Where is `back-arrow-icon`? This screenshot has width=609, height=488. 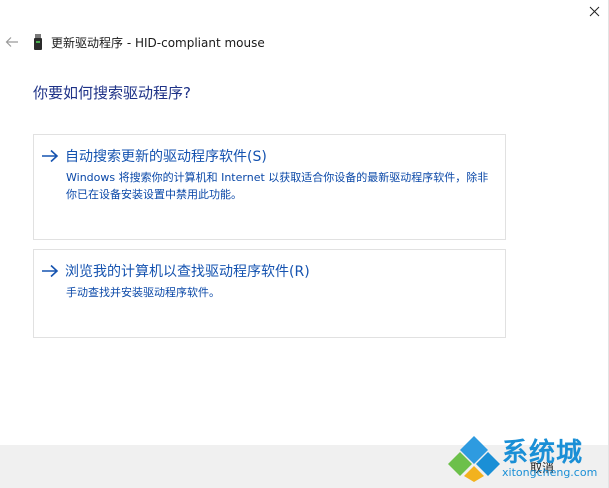 back-arrow-icon is located at coordinates (11, 42).